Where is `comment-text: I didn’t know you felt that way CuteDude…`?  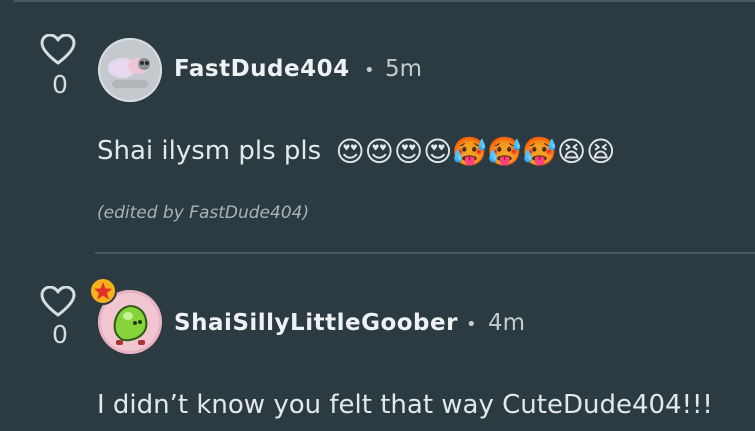
comment-text: I didn’t know you felt that way CuteDude… is located at coordinates (405, 405).